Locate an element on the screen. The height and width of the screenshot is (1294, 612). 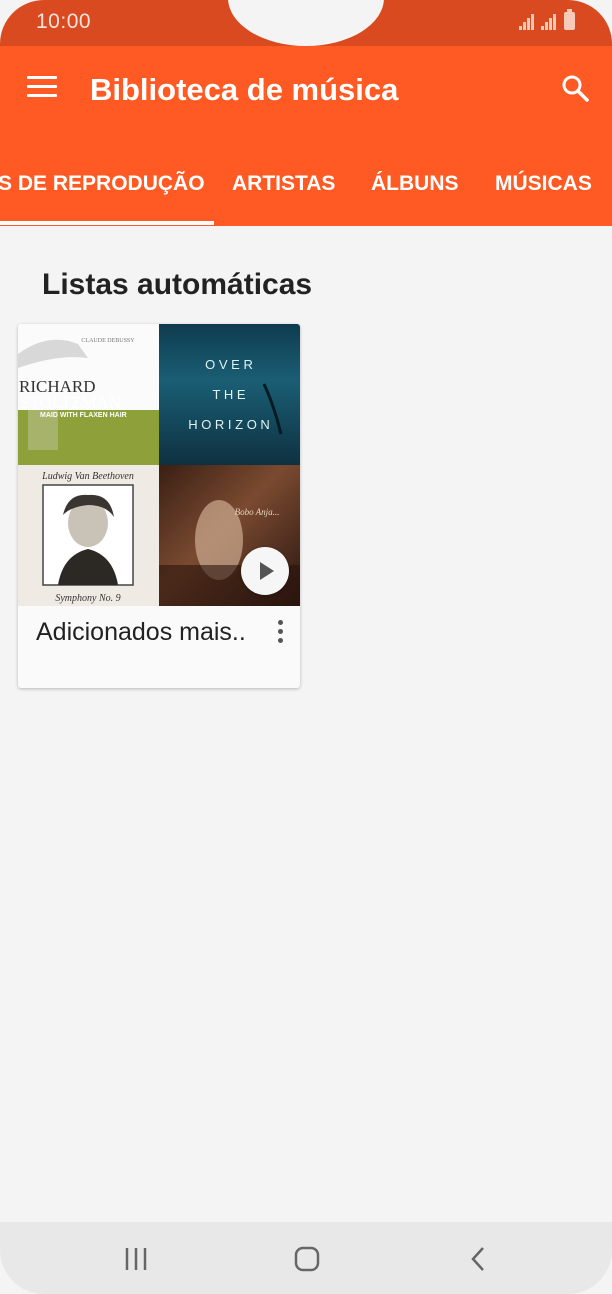
cover1-subtitle: MAID WITH FLAXEN HAIR is located at coordinates (83, 415).